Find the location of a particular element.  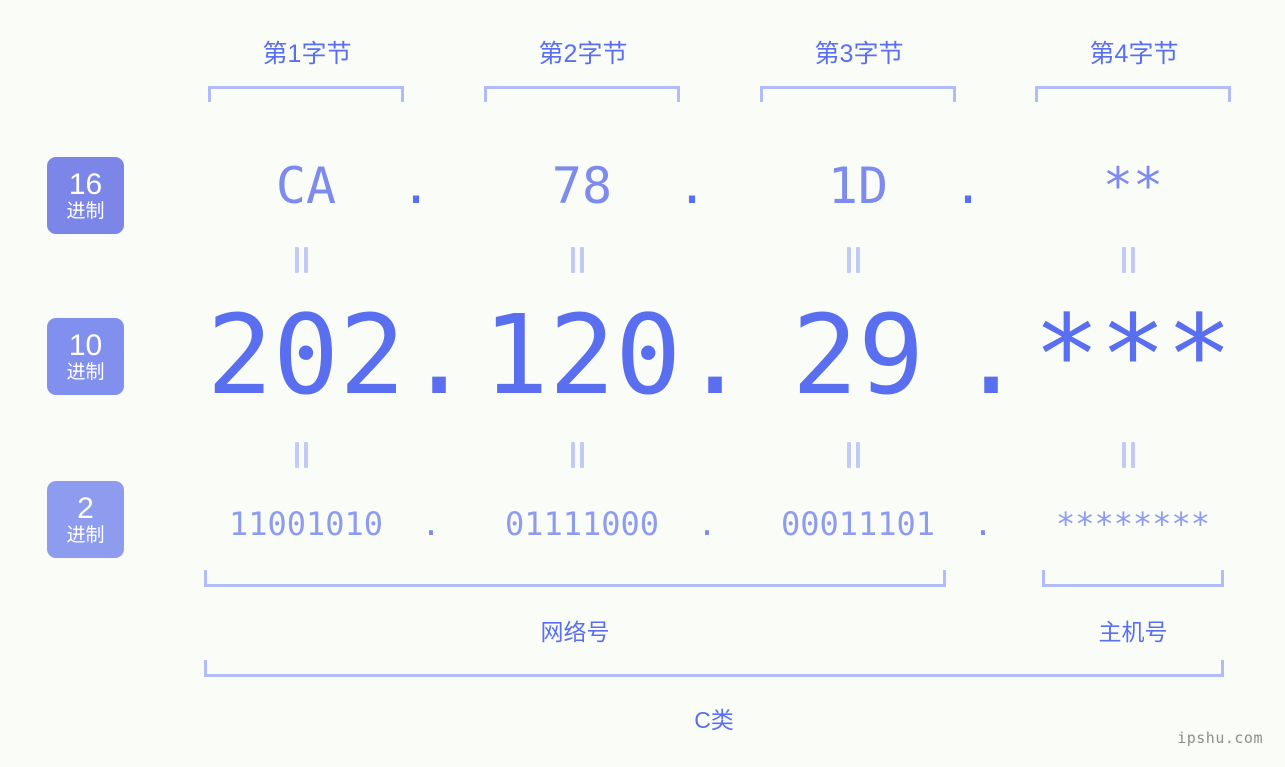

base-badge-decimal-number: 10 is located at coordinates (85, 345).